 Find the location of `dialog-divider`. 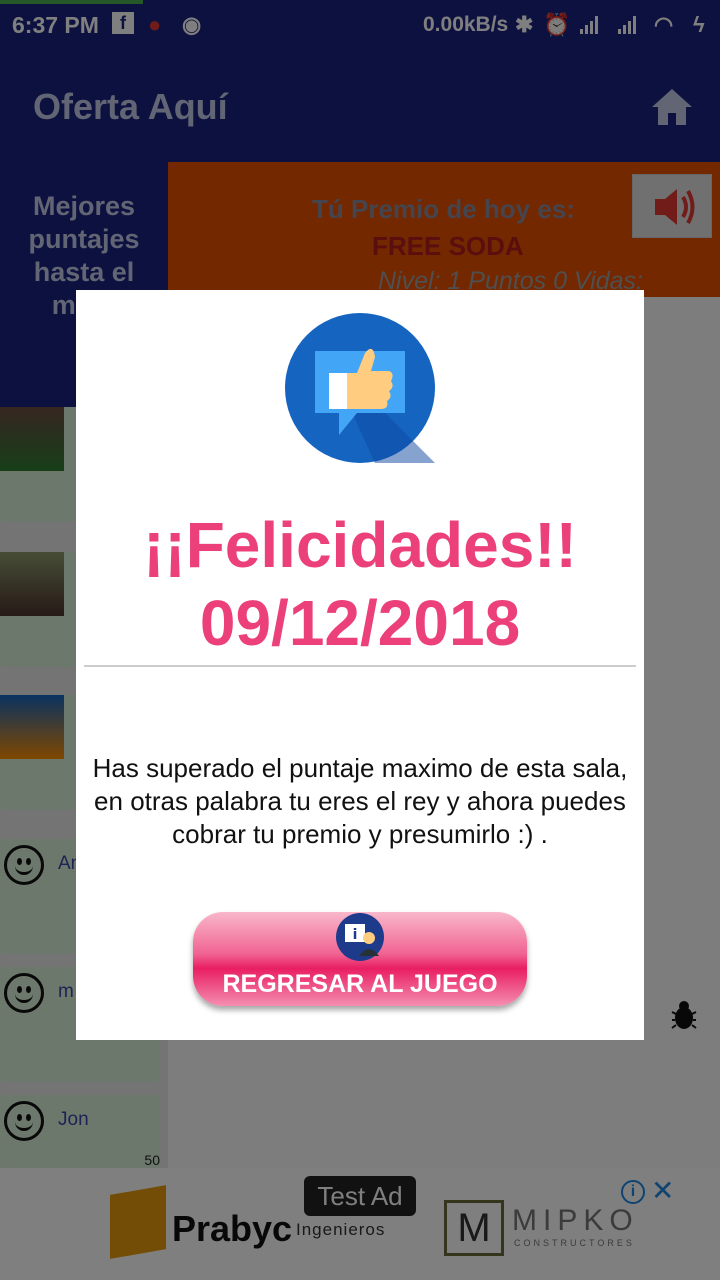

dialog-divider is located at coordinates (360, 666).